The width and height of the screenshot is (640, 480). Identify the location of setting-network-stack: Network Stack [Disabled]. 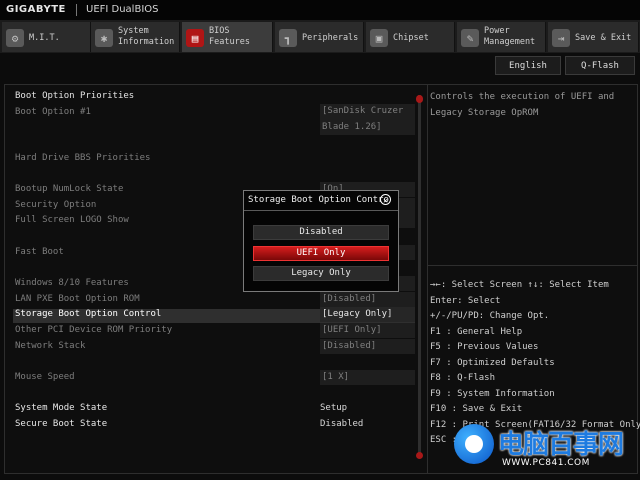
(215, 347).